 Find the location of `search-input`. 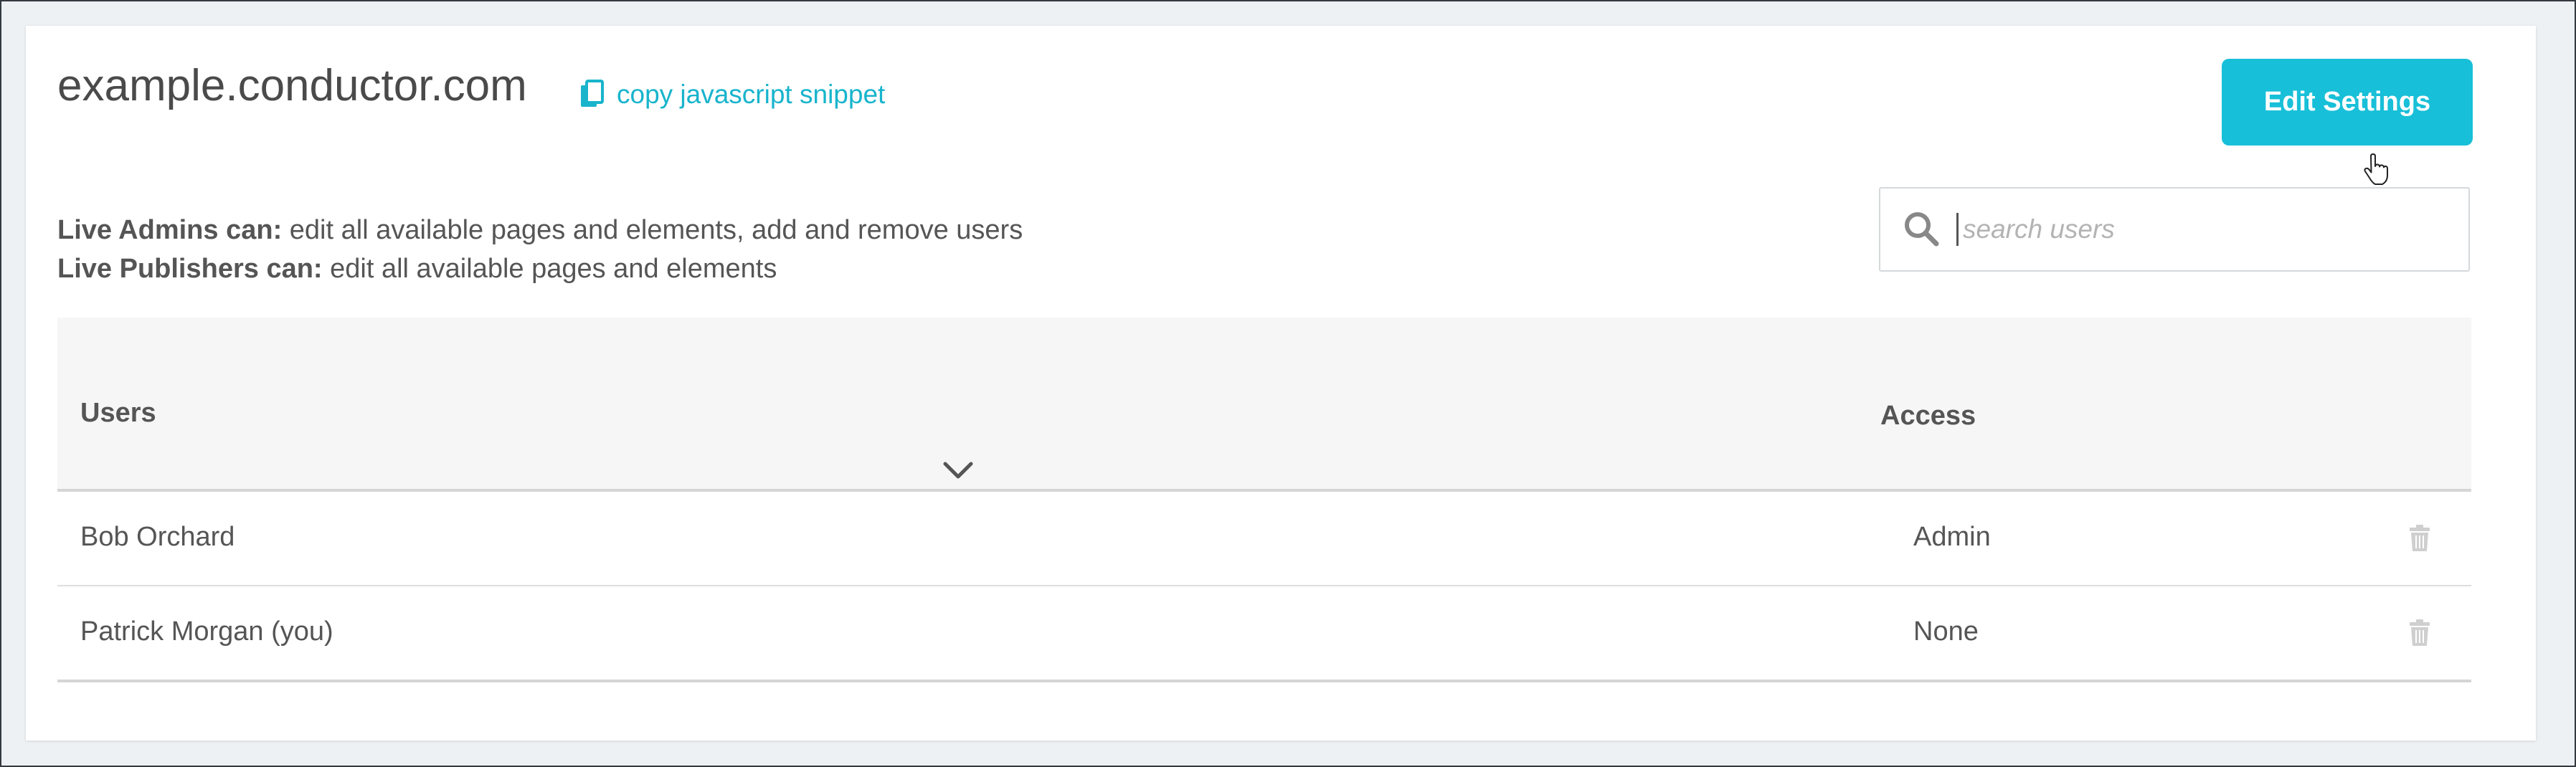

search-input is located at coordinates (2192, 229).